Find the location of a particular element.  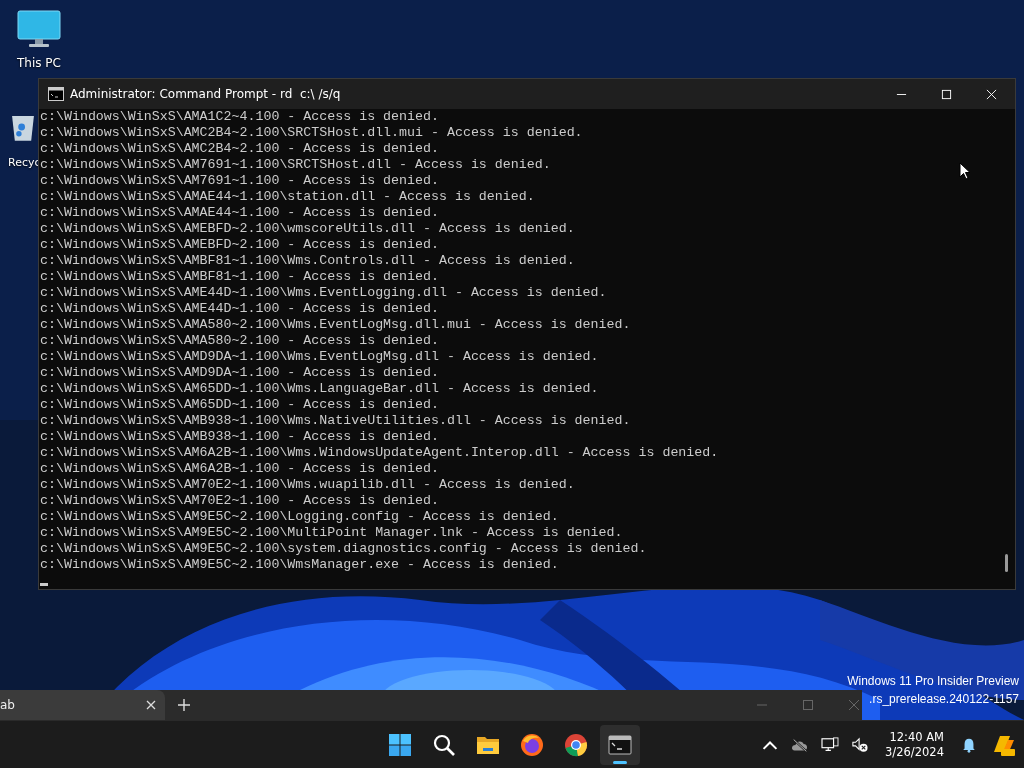

plus-icon is located at coordinates (184, 705).